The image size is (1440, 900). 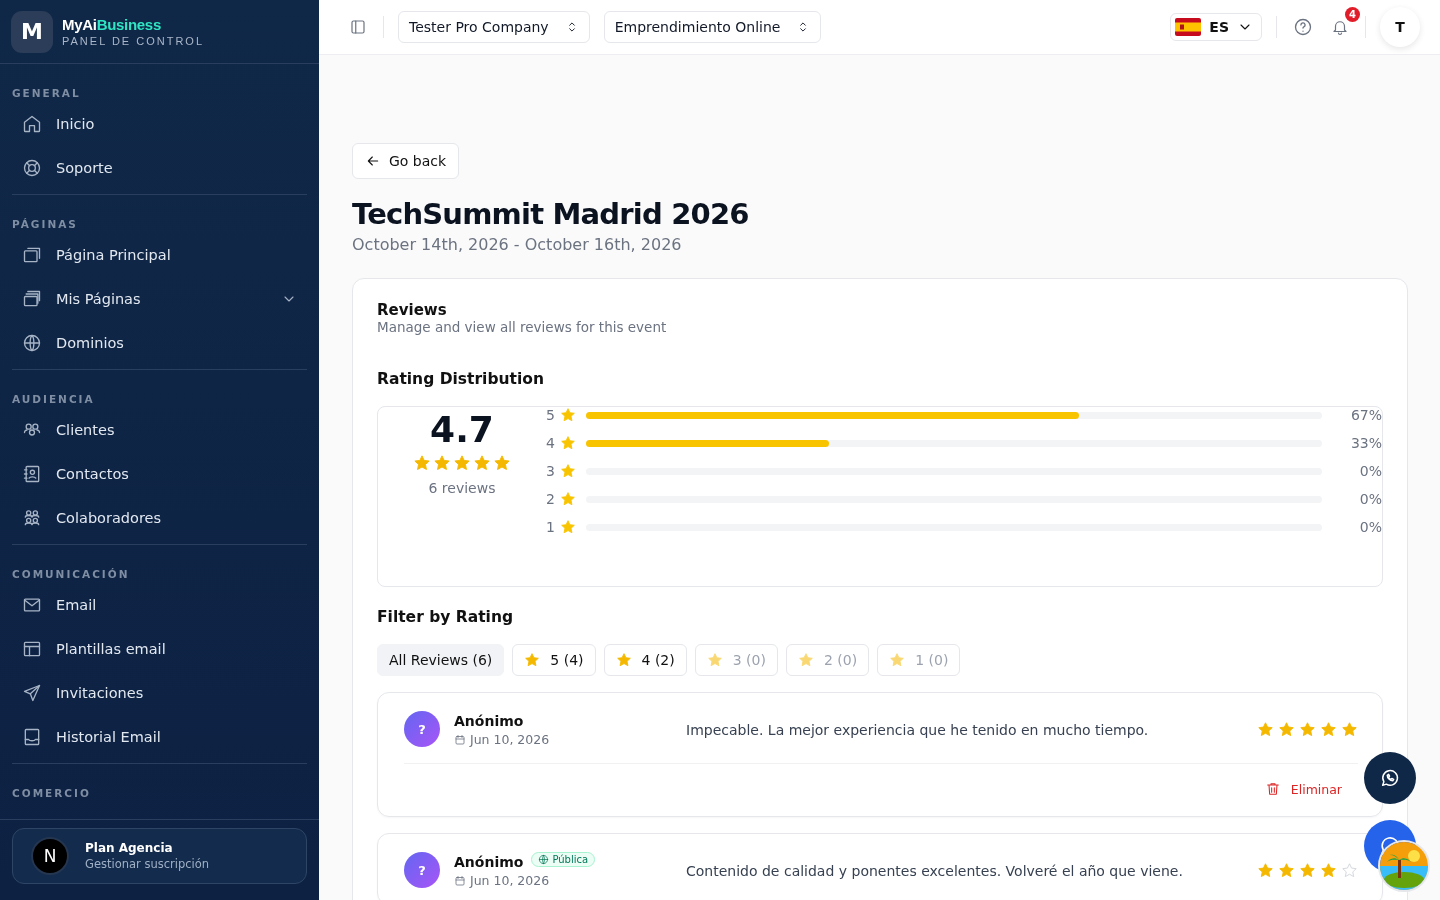 I want to click on rating-label: 1, so click(x=551, y=527).